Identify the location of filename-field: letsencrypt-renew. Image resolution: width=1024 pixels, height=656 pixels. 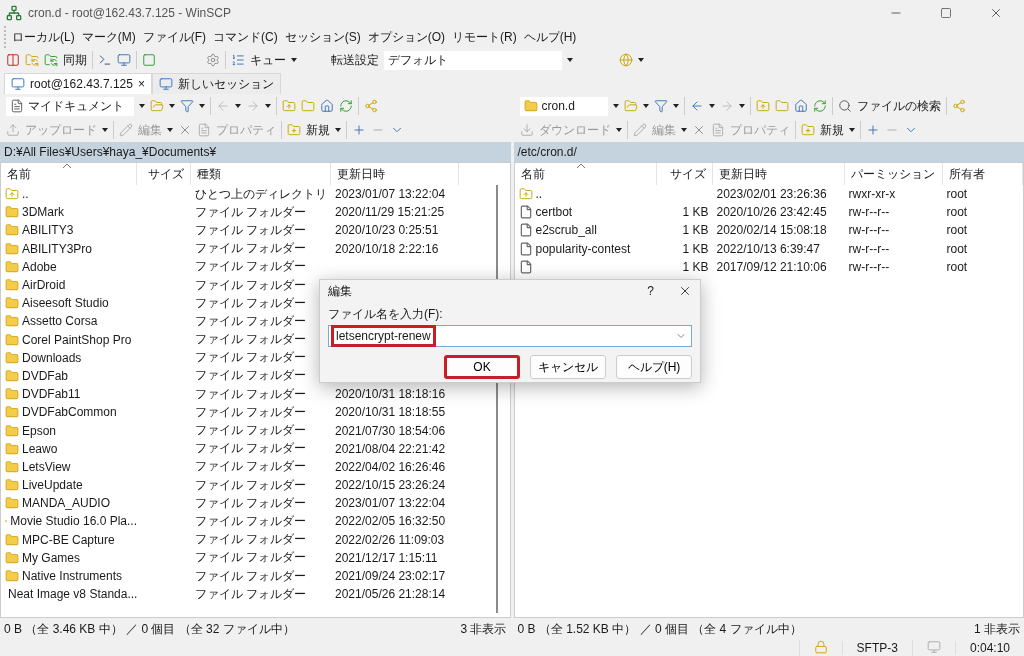
(510, 336).